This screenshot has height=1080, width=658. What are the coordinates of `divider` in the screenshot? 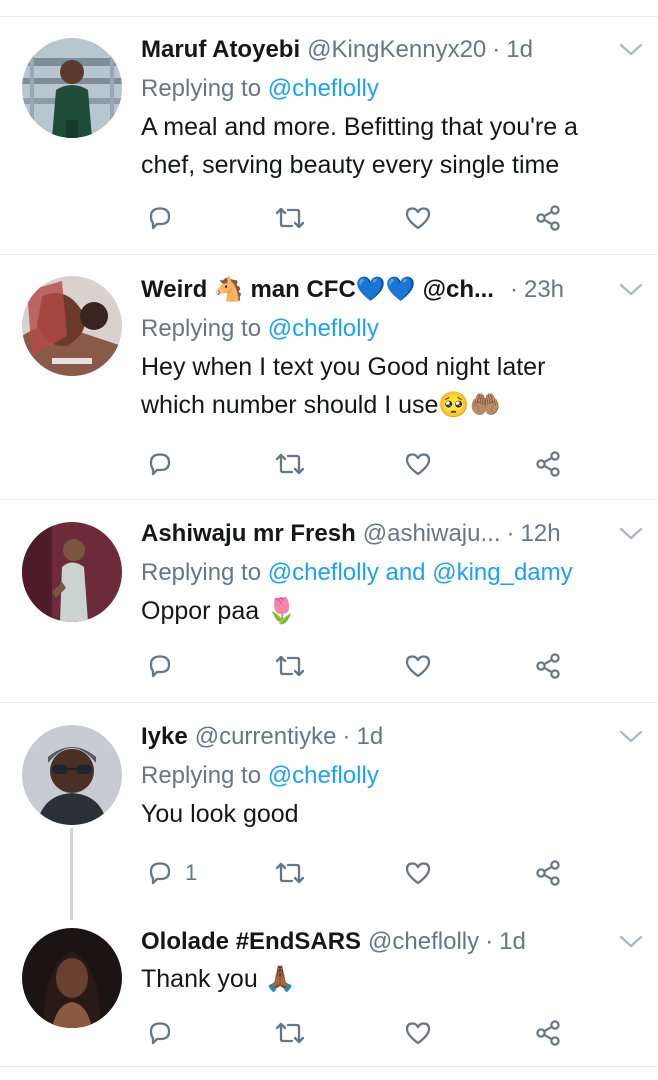 It's located at (329, 1066).